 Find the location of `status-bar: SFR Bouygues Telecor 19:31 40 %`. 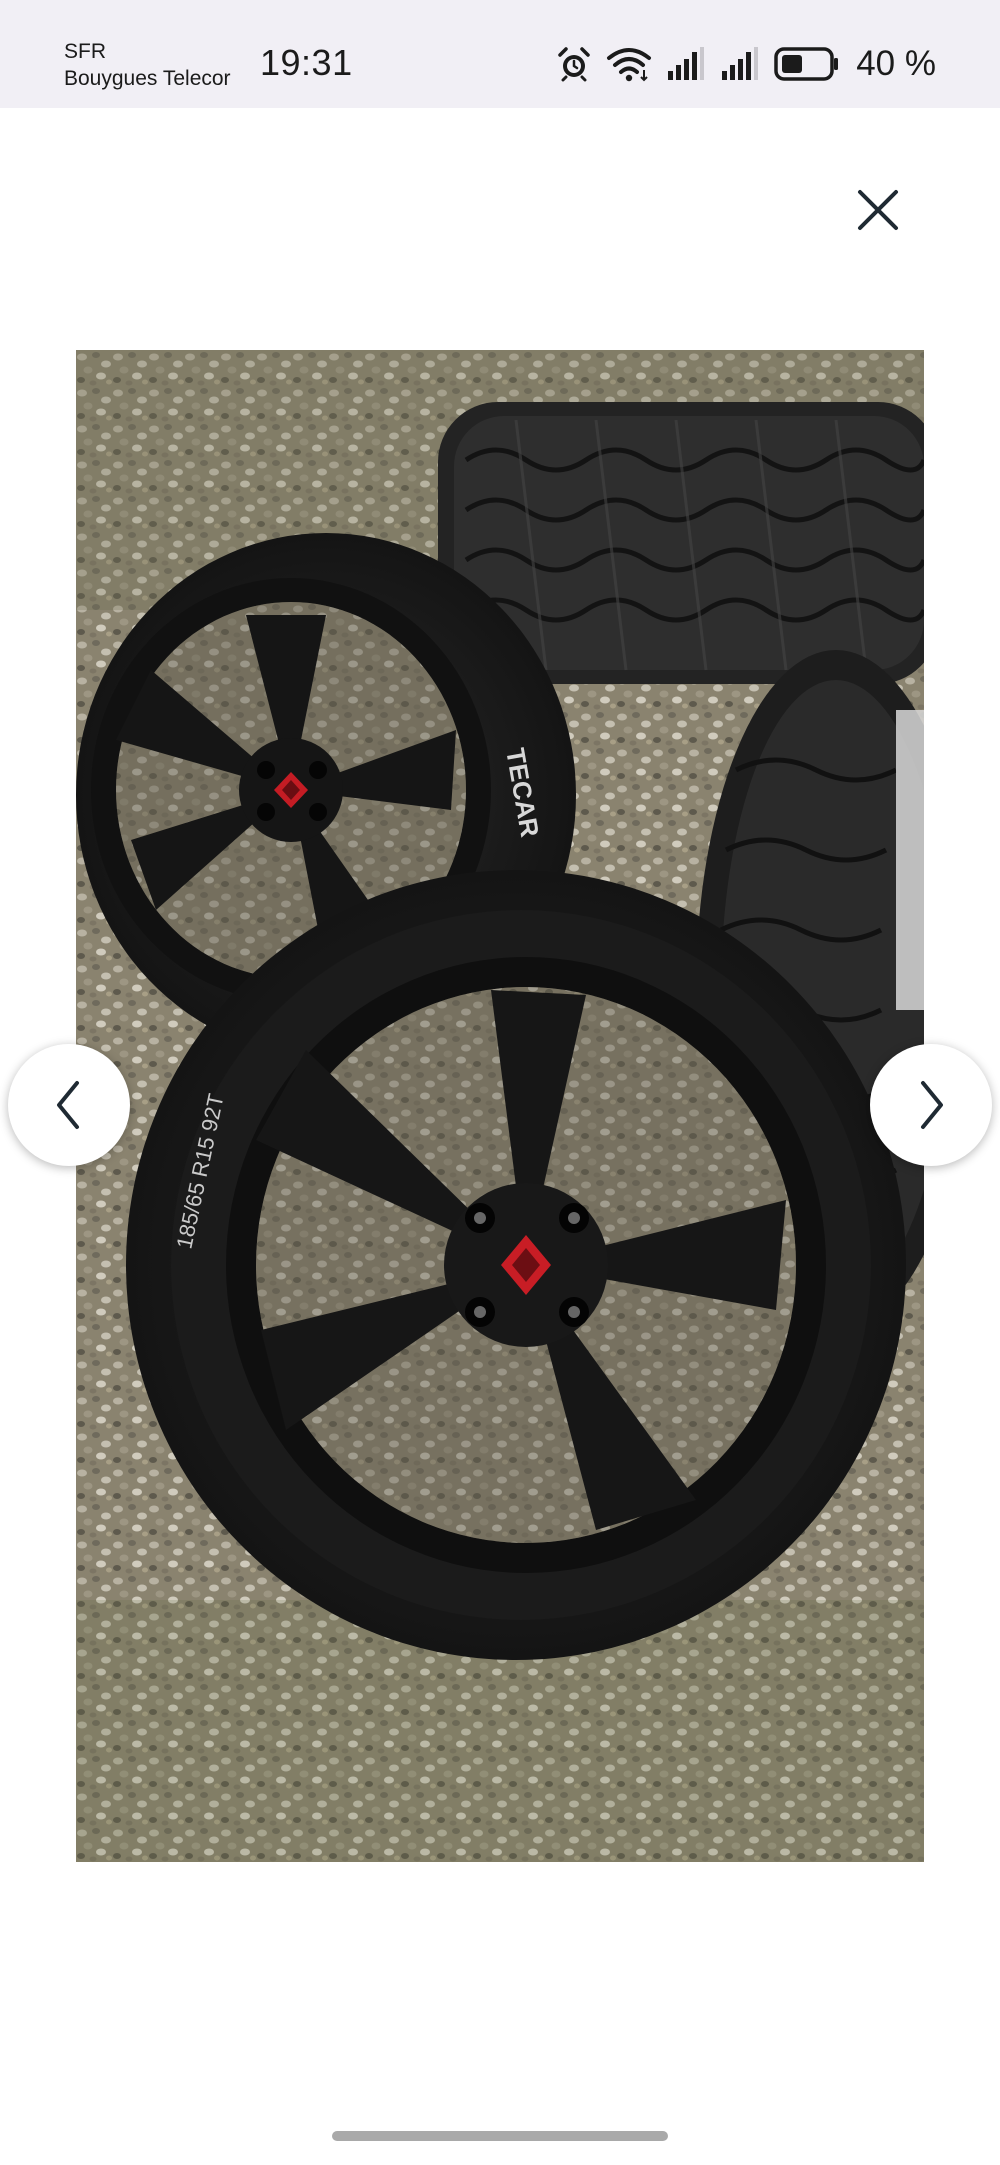

status-bar: SFR Bouygues Telecor 19:31 40 % is located at coordinates (500, 54).